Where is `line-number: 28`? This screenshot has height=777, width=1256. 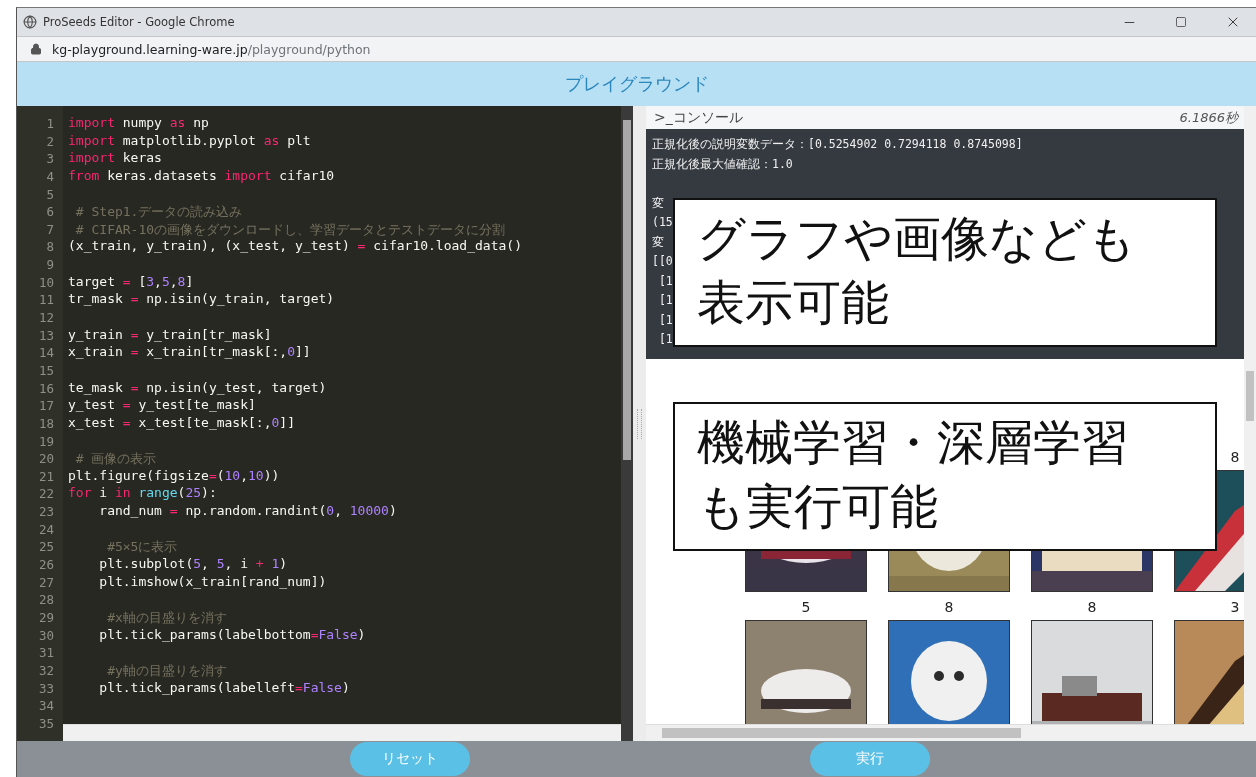
line-number: 28 is located at coordinates (46, 600).